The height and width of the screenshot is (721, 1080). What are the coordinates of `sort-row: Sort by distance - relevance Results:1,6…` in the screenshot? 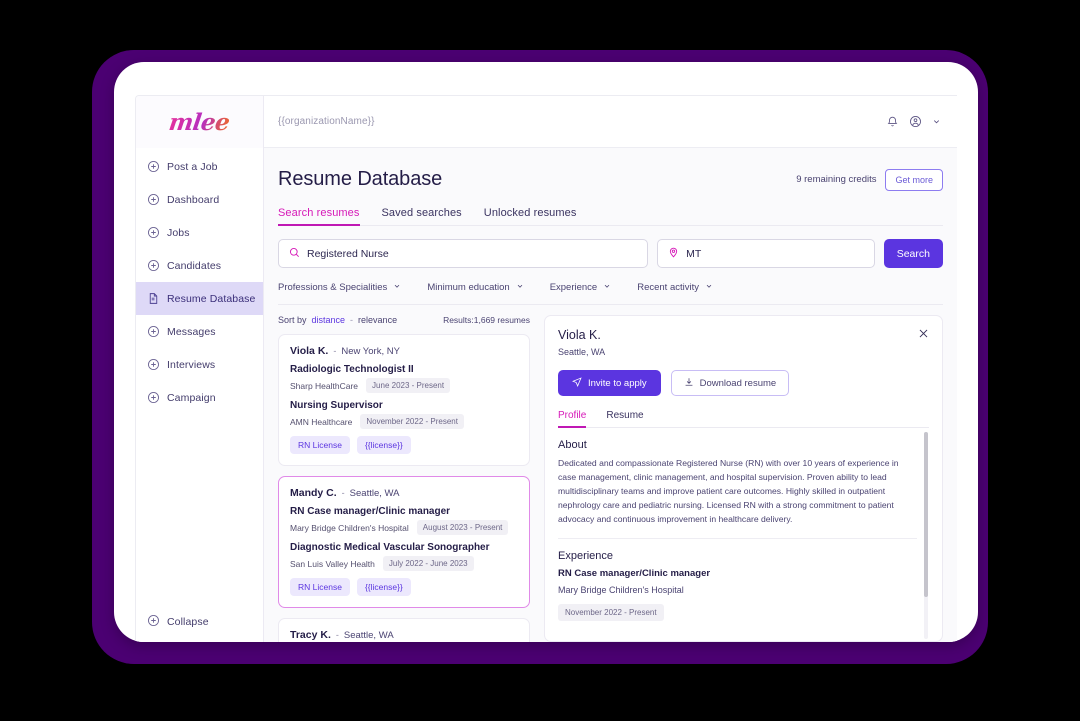 It's located at (404, 324).